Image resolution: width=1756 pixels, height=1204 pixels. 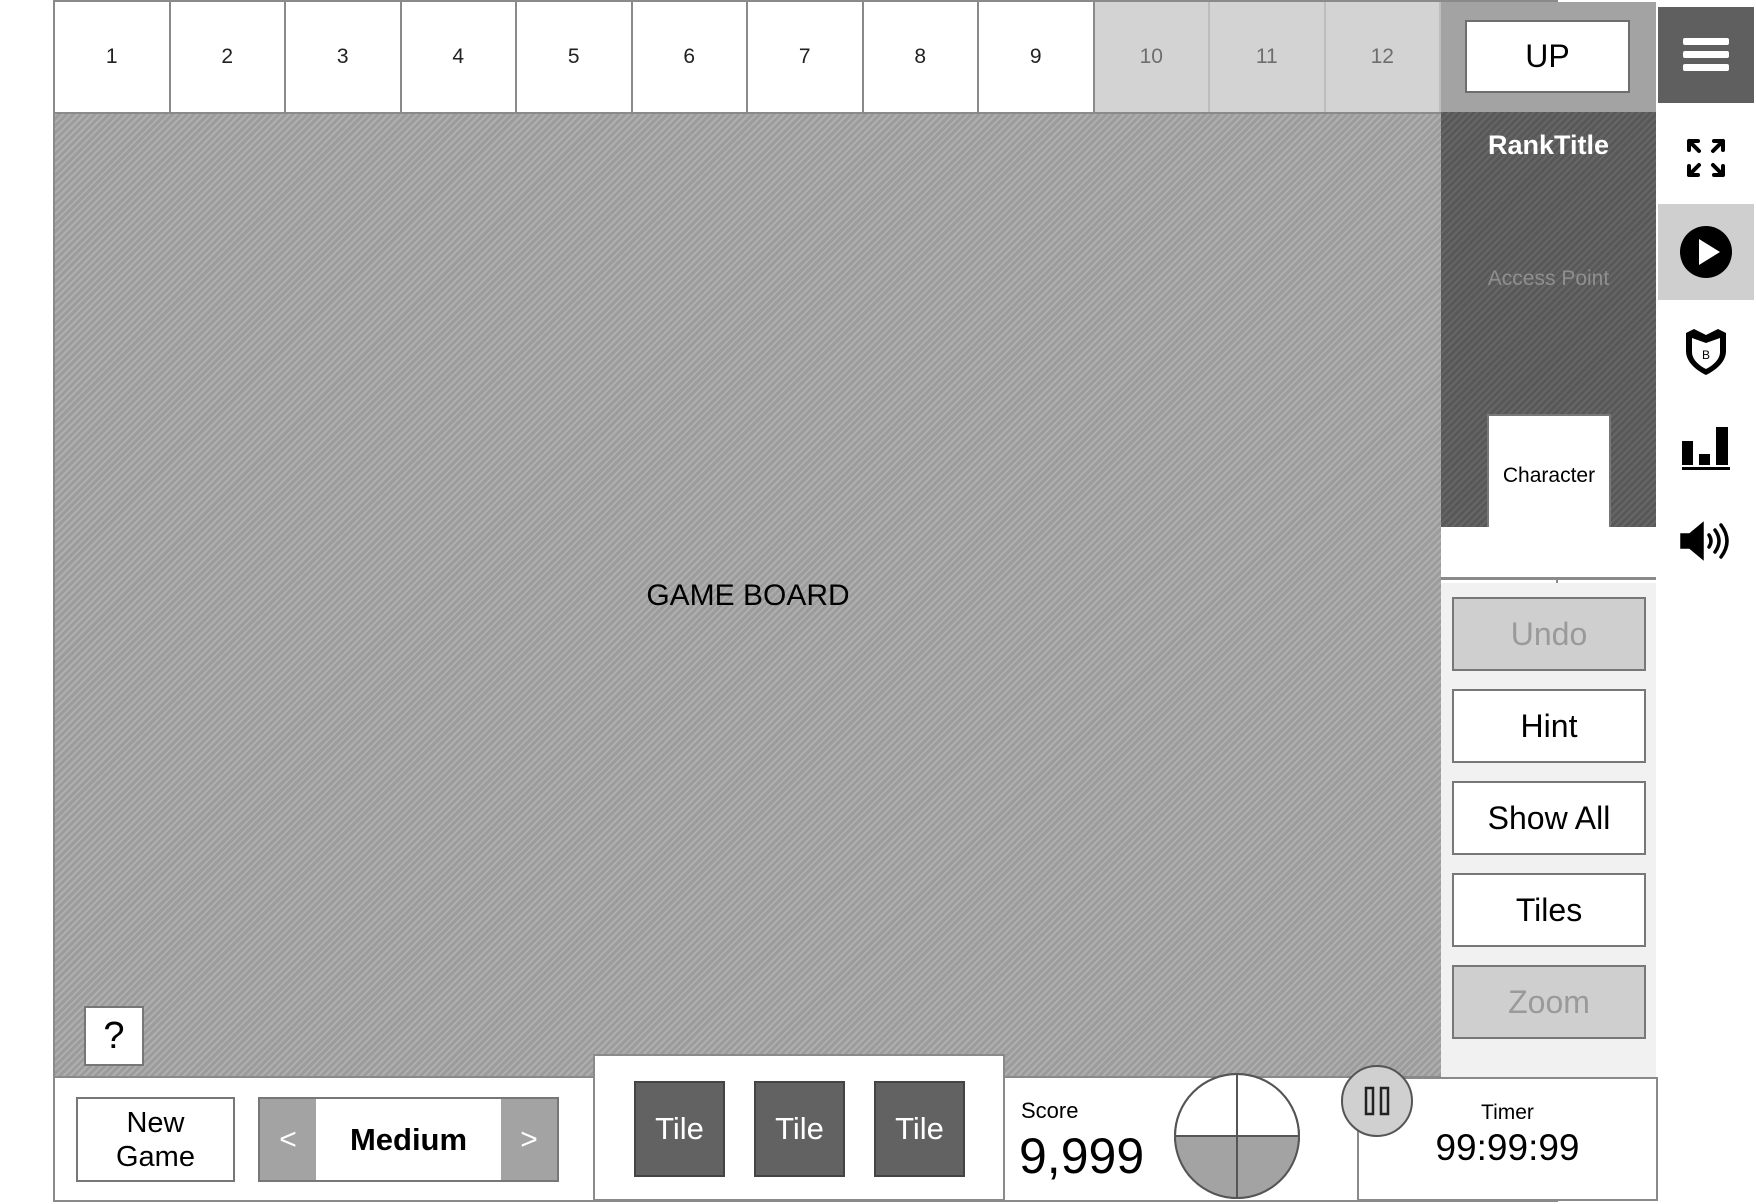 What do you see at coordinates (1548, 325) in the screenshot?
I see `rank-panel: RankTitle Access Point Character` at bounding box center [1548, 325].